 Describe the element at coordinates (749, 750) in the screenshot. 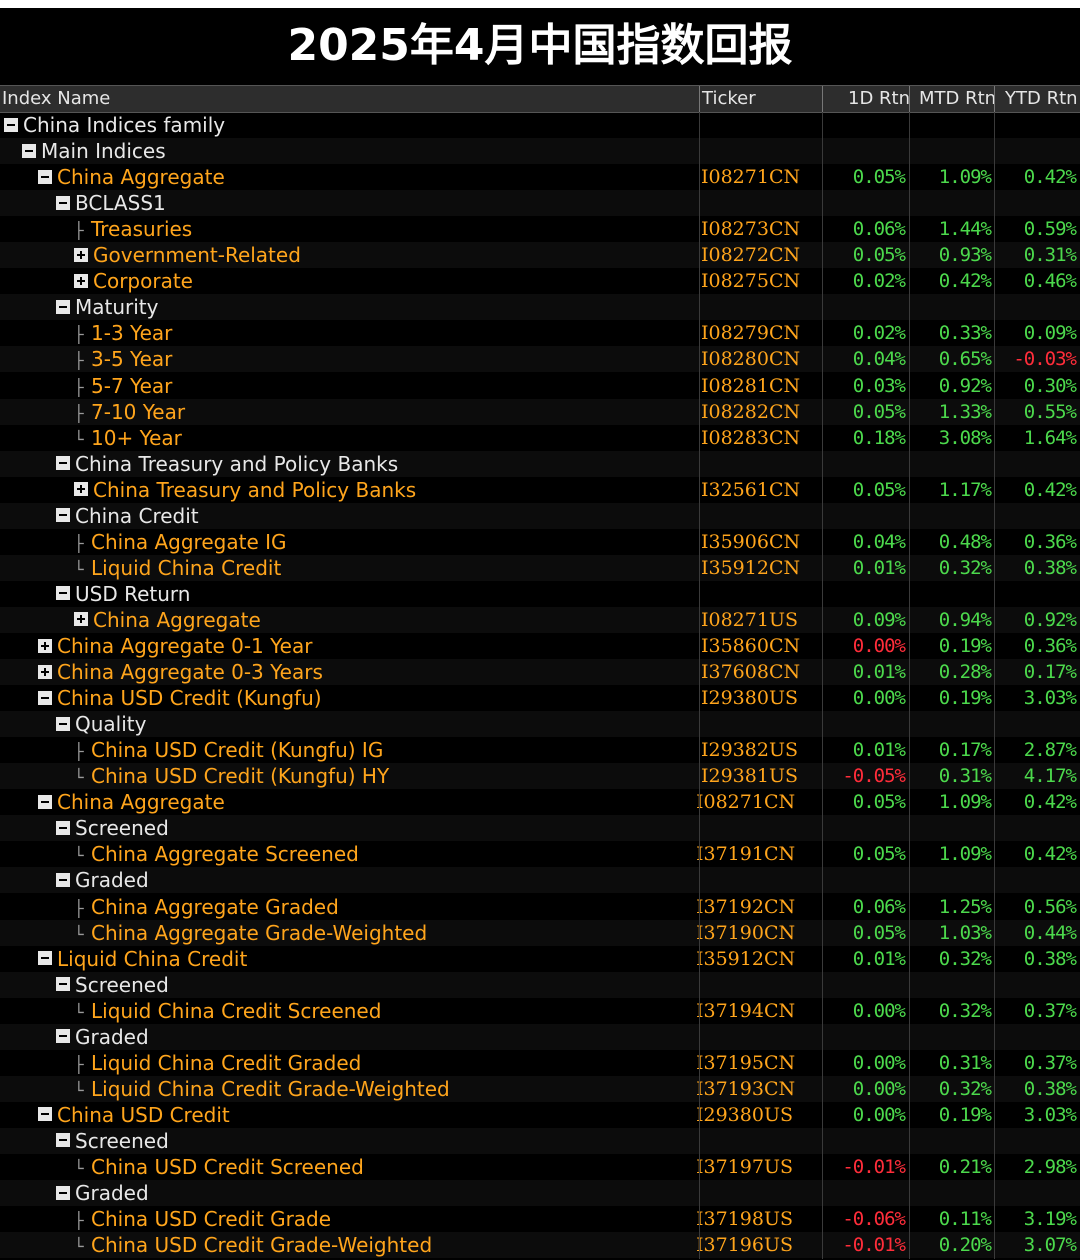

I see `ticker-cell: I29382US` at that location.